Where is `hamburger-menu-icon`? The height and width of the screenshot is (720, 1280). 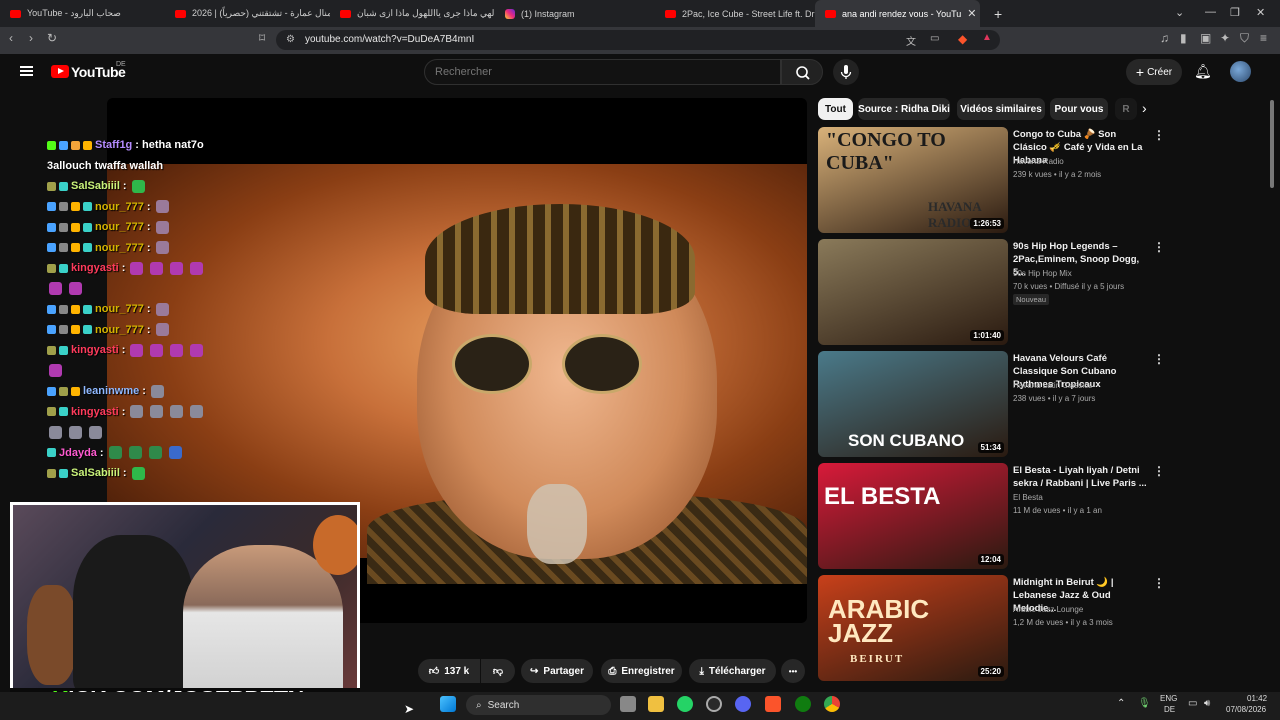
hamburger-menu-icon is located at coordinates (26, 71).